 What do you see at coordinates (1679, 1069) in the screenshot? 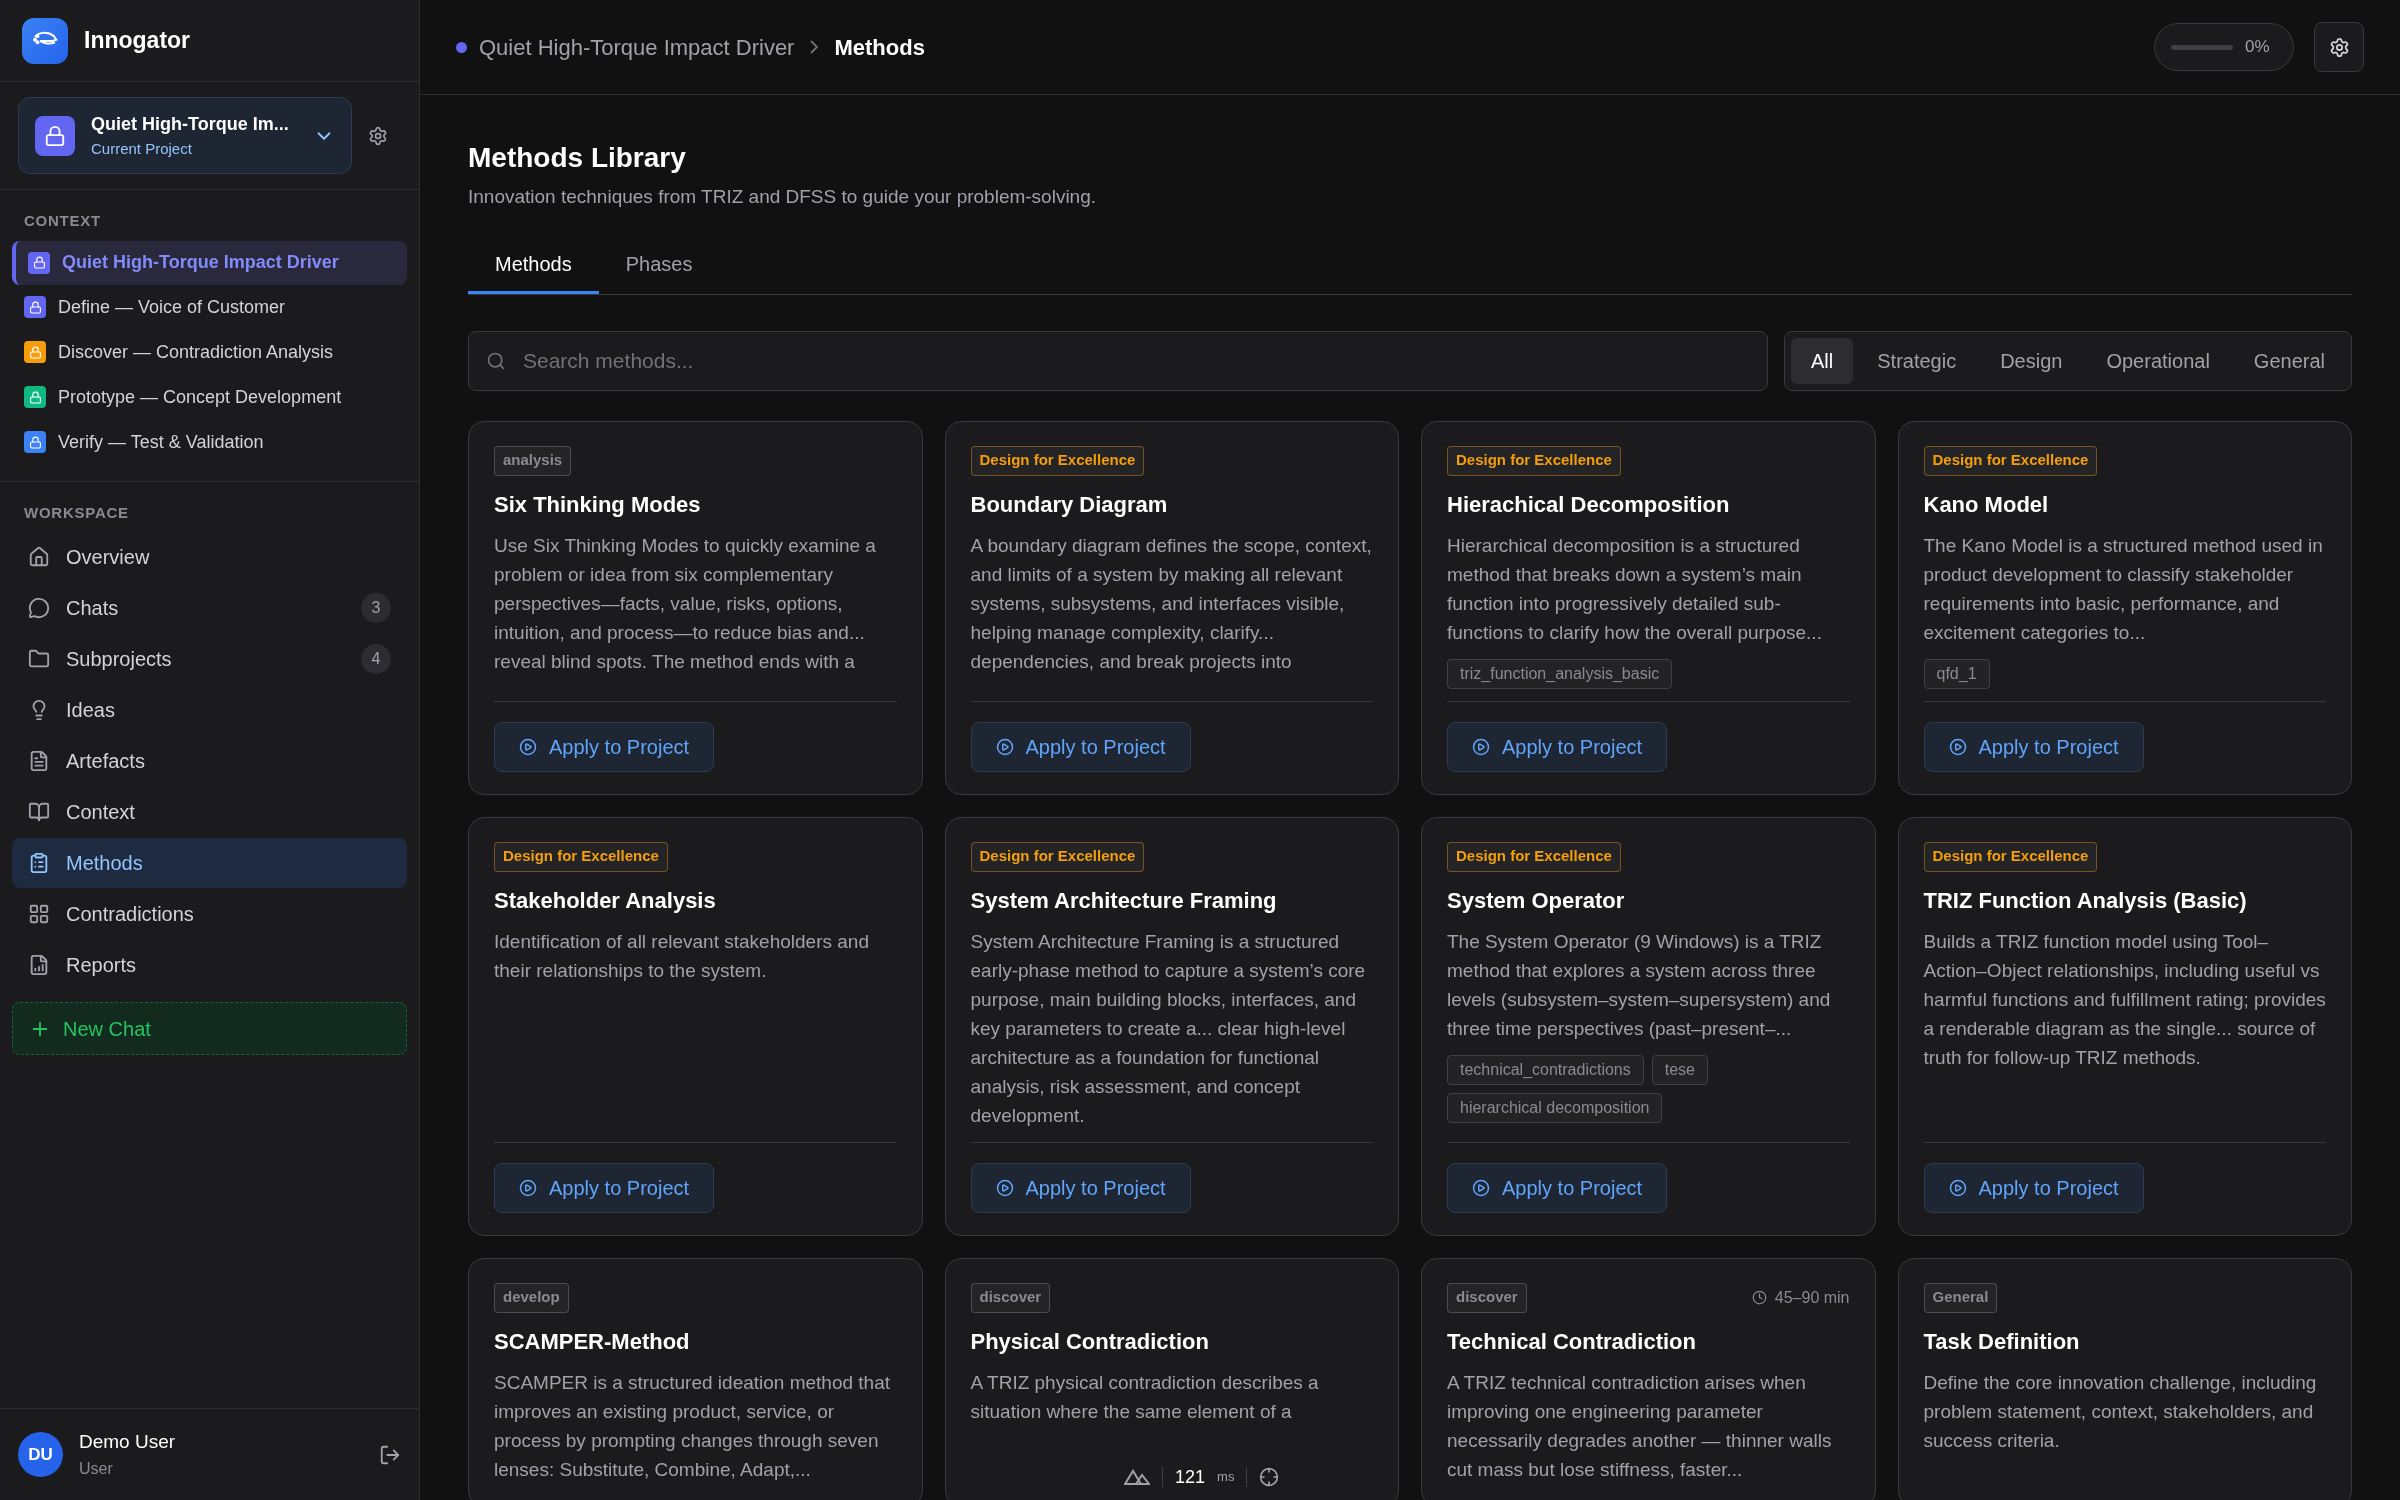
I see `keyword-chip: tese` at bounding box center [1679, 1069].